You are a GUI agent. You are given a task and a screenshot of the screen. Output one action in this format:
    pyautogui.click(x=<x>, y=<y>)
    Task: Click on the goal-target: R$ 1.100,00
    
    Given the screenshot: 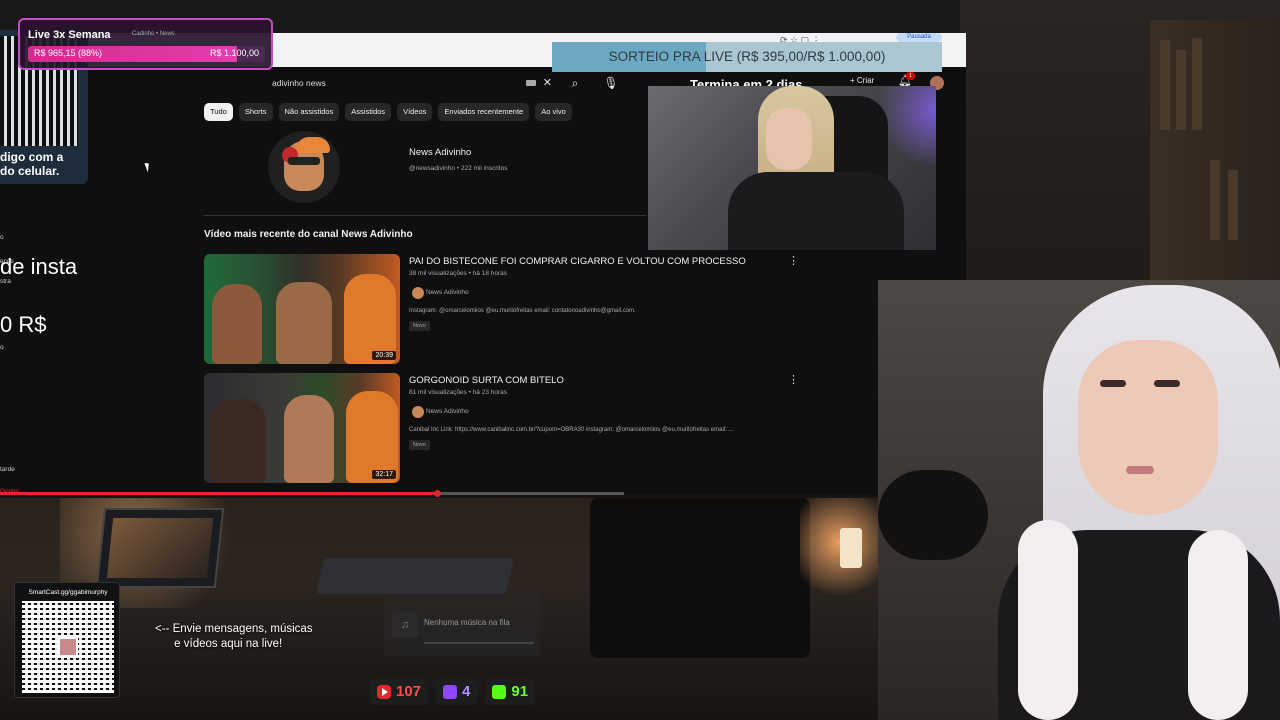 What is the action you would take?
    pyautogui.click(x=234, y=53)
    